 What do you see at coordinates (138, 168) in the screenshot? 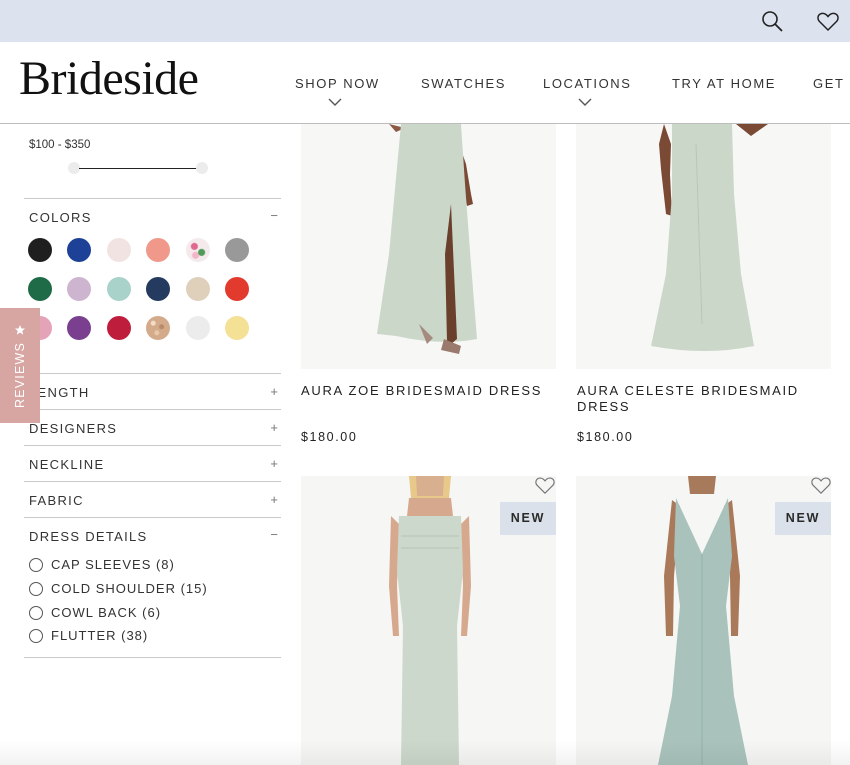
I see `price-slider-track` at bounding box center [138, 168].